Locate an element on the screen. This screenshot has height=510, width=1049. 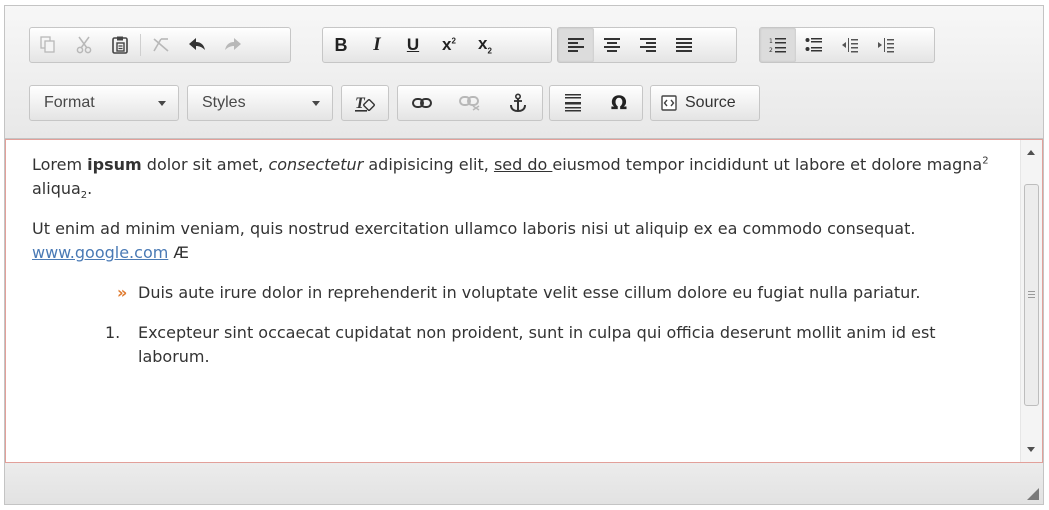
basic-styles-group: B I U x2 x2 is located at coordinates (437, 45).